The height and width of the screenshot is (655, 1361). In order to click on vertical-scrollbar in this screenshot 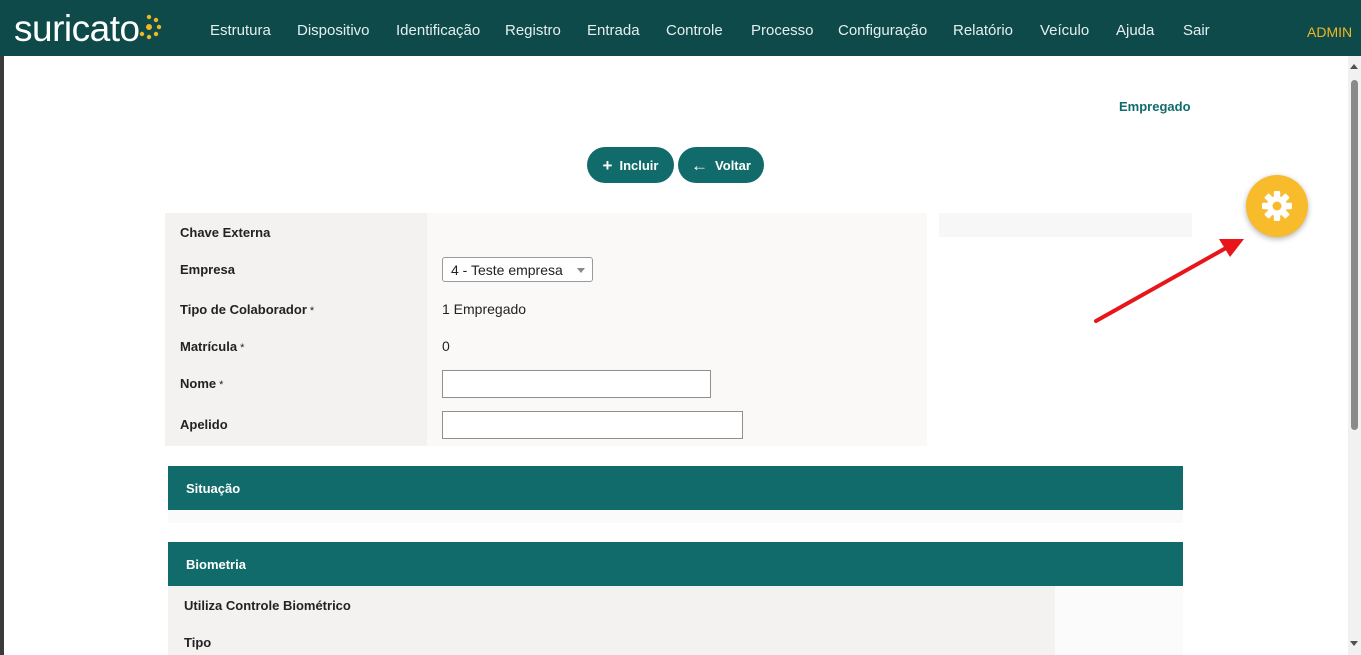, I will do `click(1354, 355)`.